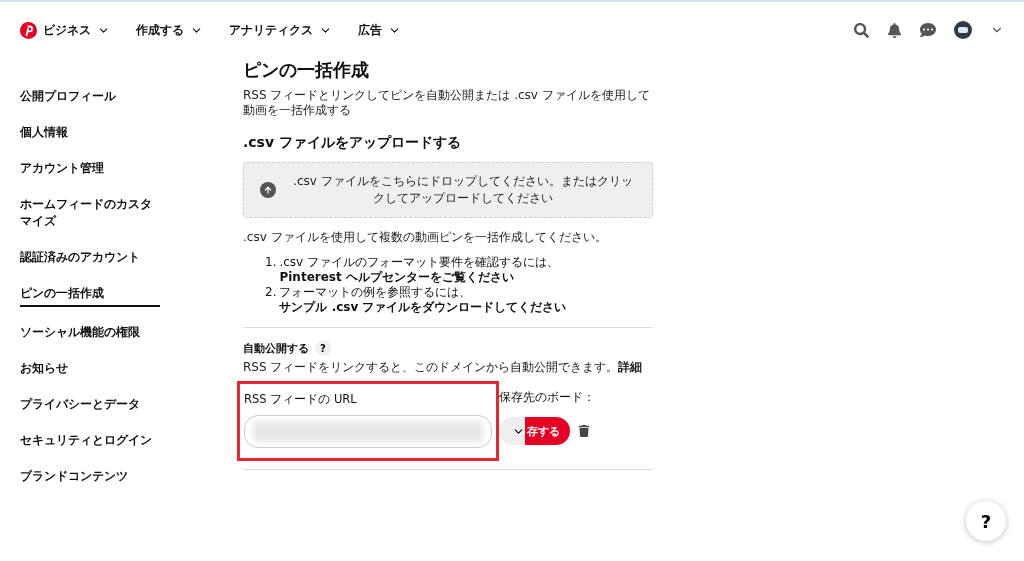  What do you see at coordinates (306, 70) in the screenshot?
I see `page-title: ピンの一括作成` at bounding box center [306, 70].